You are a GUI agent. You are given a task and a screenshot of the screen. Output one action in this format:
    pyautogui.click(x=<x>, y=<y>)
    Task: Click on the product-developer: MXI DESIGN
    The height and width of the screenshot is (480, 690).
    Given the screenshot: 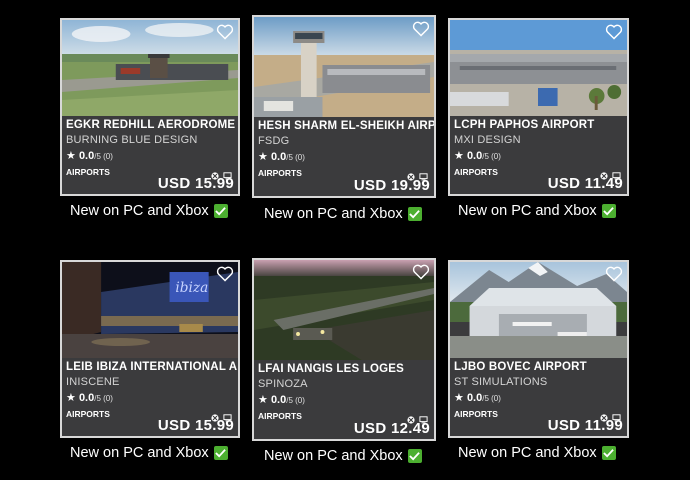 What is the action you would take?
    pyautogui.click(x=487, y=140)
    